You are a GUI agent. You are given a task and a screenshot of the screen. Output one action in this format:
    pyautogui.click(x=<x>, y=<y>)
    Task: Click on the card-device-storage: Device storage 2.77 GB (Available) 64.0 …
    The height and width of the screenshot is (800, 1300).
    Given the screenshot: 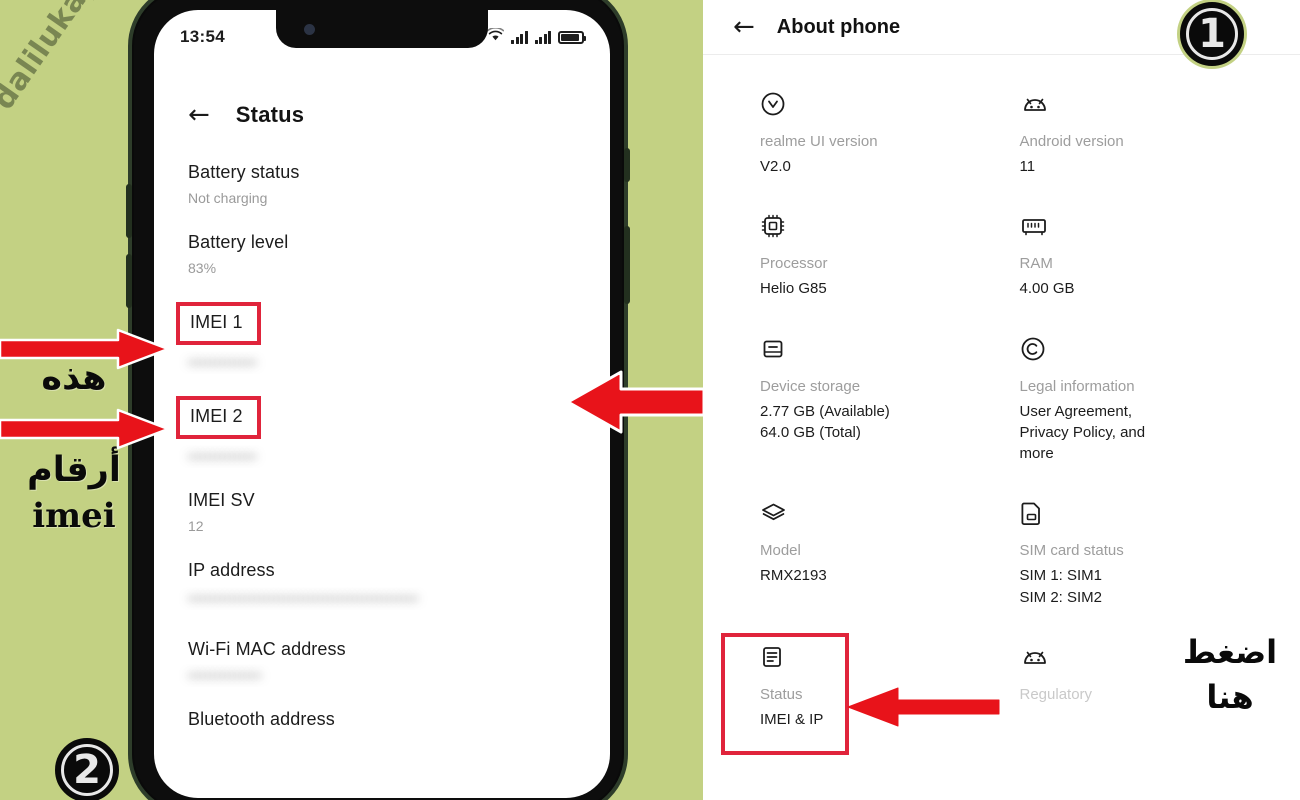 What is the action you would take?
    pyautogui.click(x=852, y=416)
    